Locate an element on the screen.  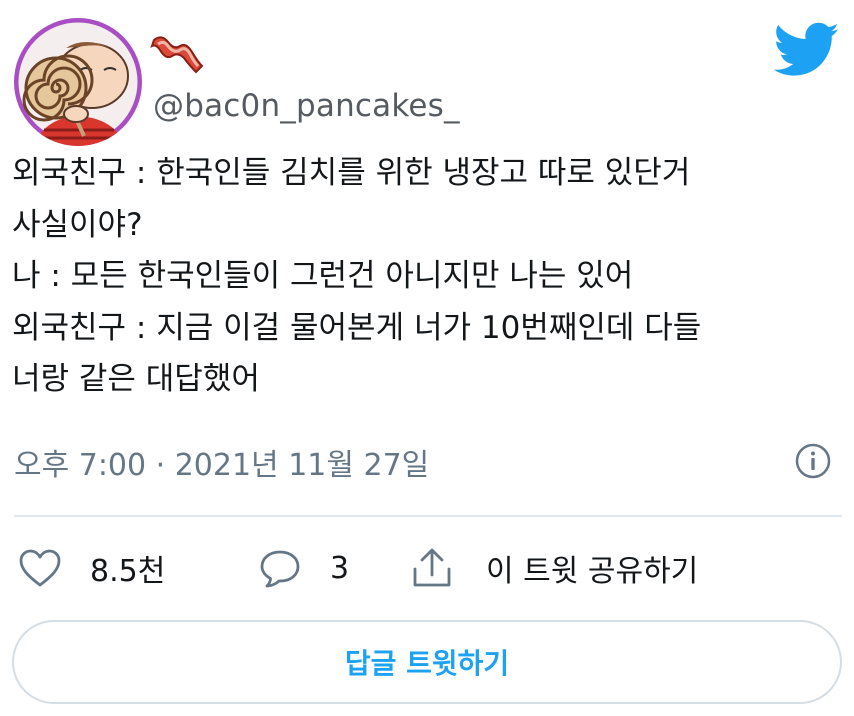
tweet-line: 사실이야? is located at coordinates (77, 224).